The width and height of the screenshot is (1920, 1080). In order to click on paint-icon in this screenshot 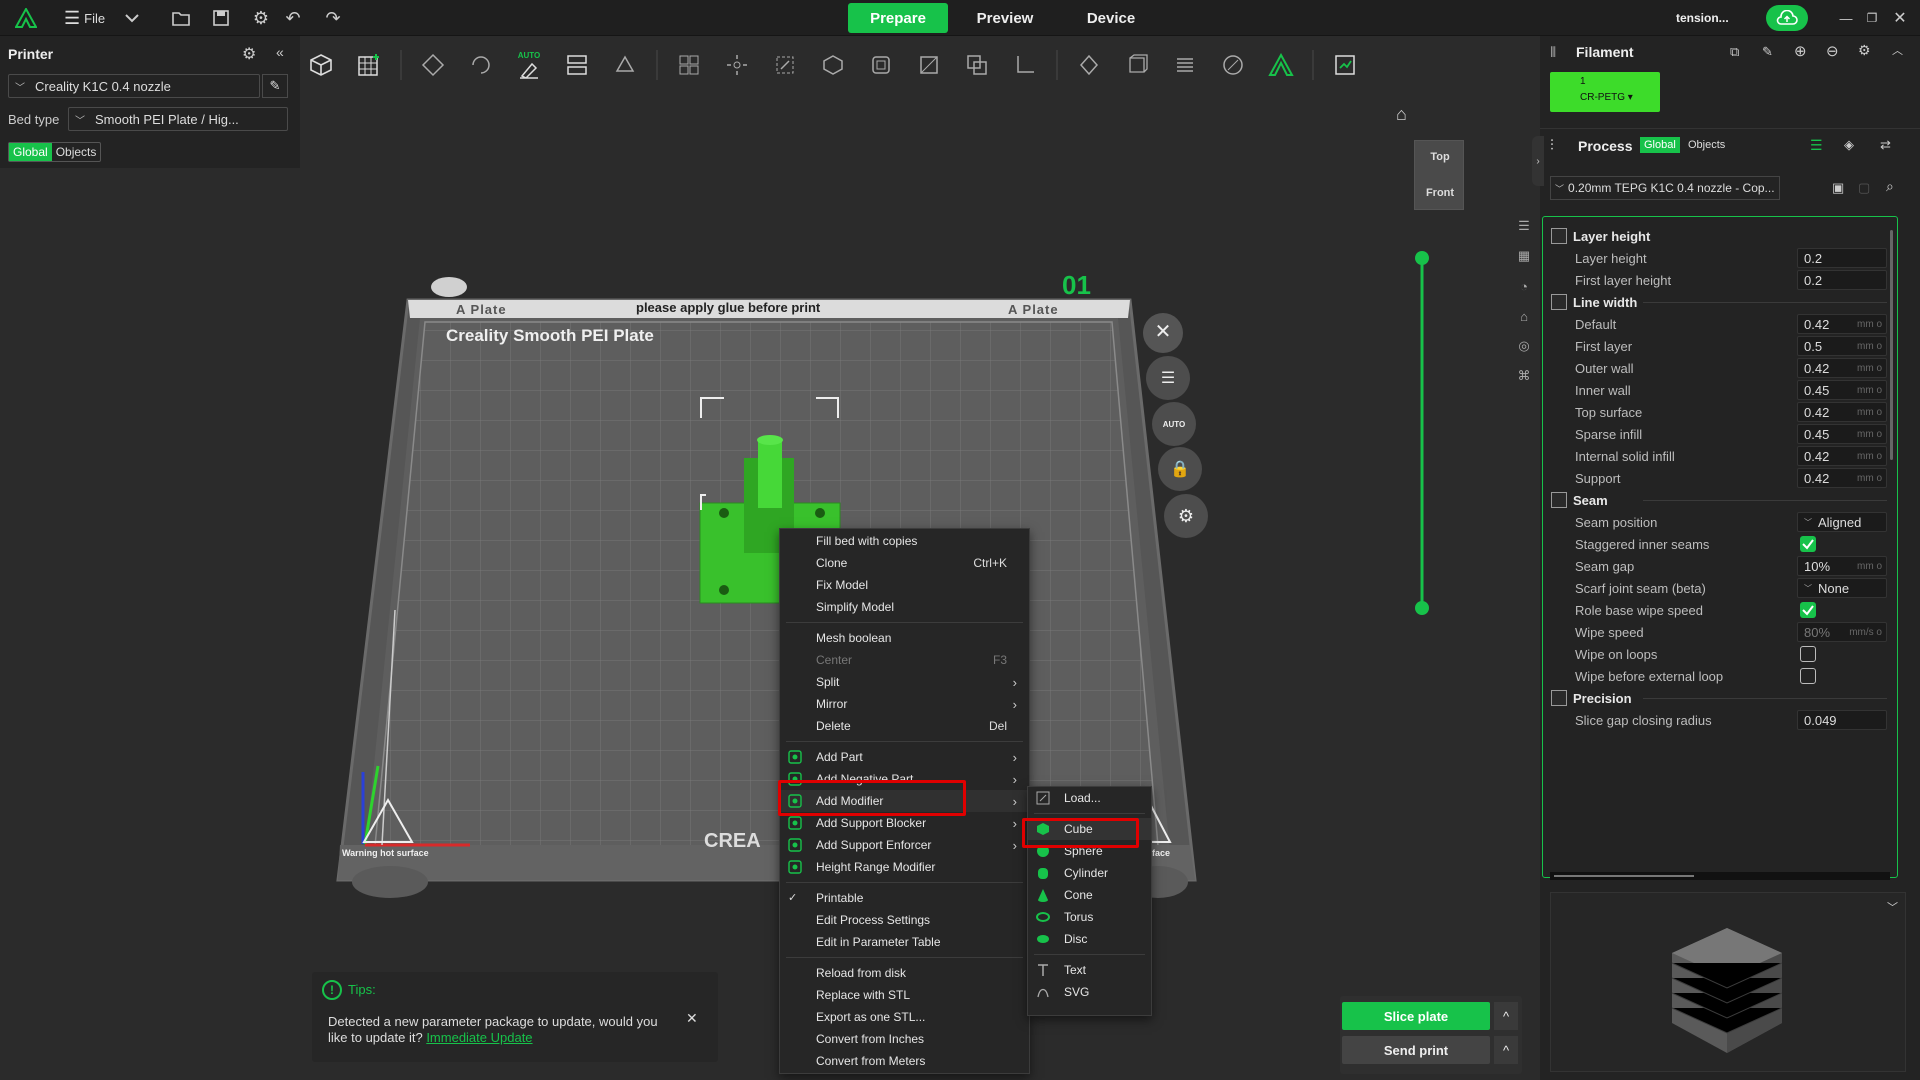, I will do `click(625, 65)`.